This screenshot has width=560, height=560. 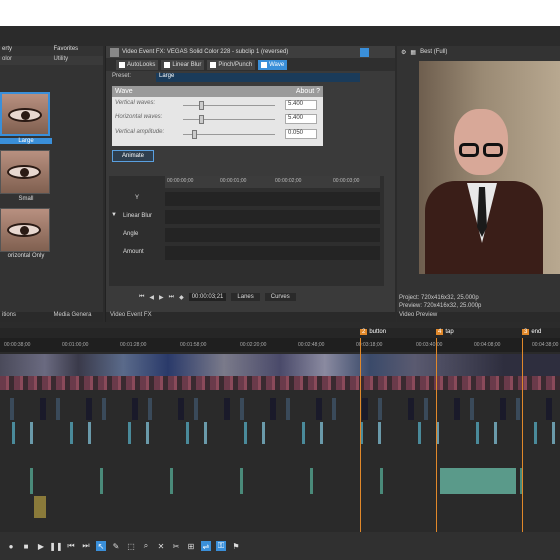 I want to click on person-head, so click(x=481, y=142).